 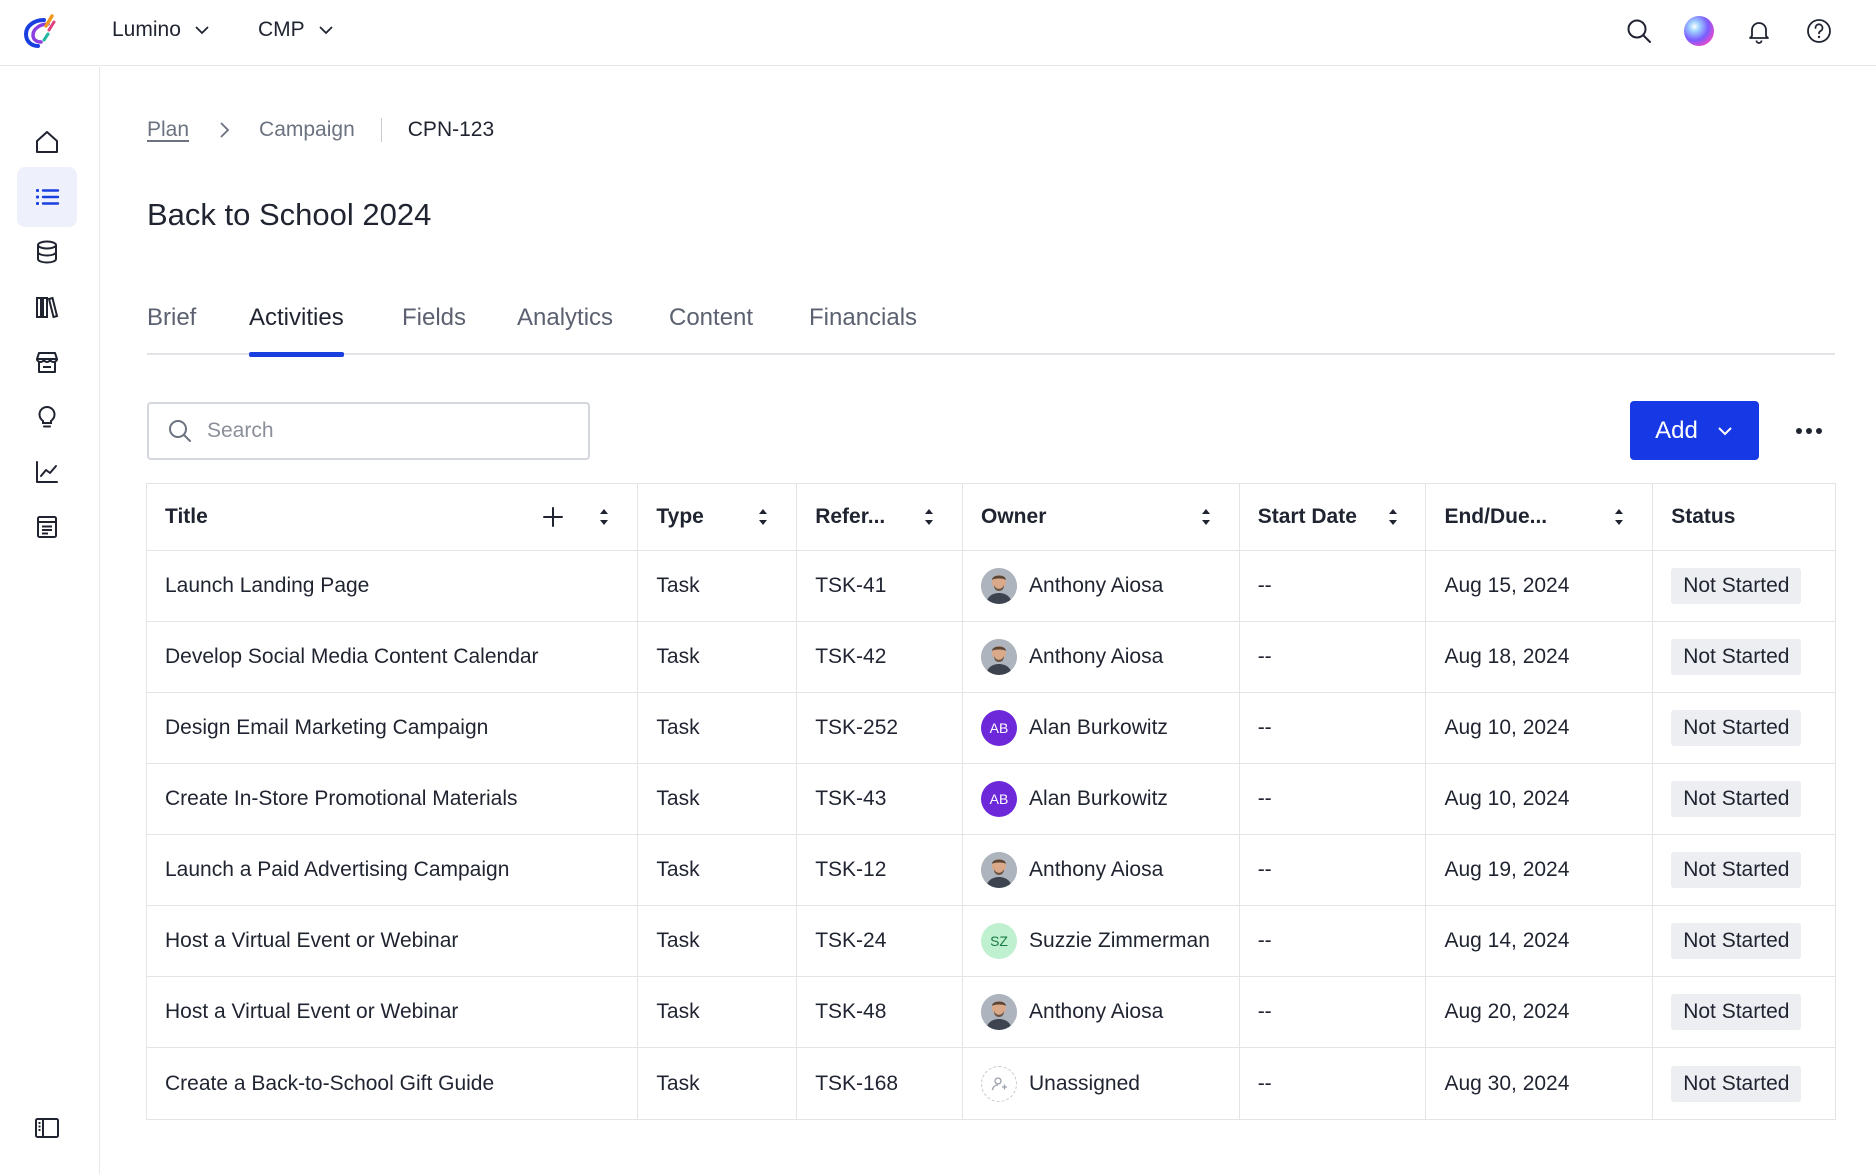 I want to click on app-logo-icon, so click(x=38, y=32).